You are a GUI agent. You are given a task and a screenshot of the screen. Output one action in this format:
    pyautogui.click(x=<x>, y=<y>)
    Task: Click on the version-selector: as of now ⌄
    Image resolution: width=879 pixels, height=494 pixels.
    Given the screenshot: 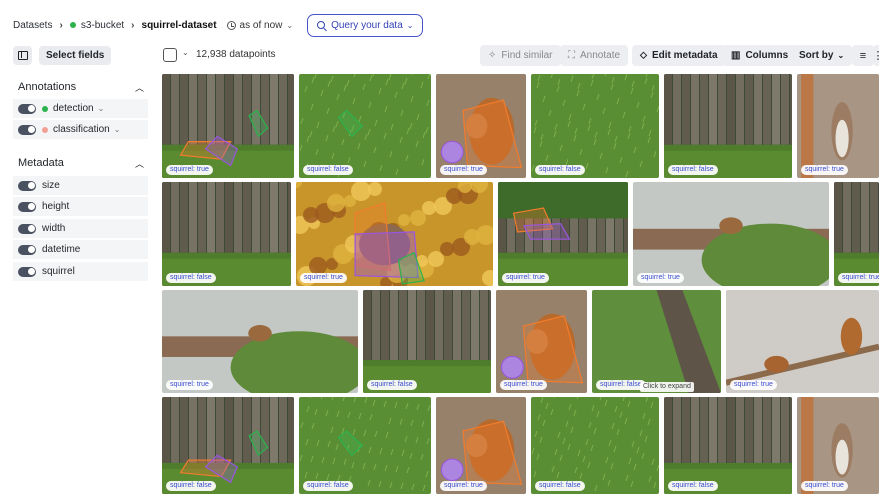 What is the action you would take?
    pyautogui.click(x=259, y=25)
    